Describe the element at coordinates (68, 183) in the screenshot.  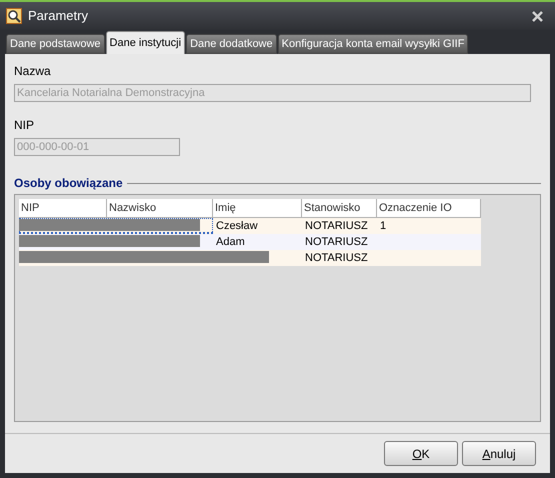
I see `group-title: Osoby obowiązane` at that location.